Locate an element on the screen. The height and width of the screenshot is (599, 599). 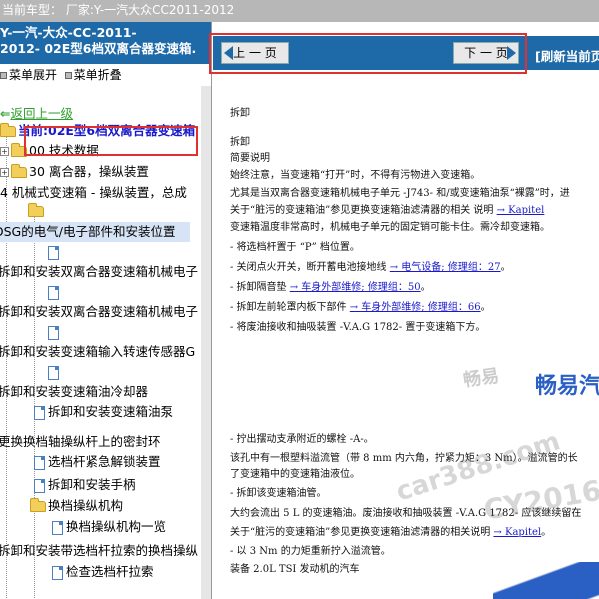
content-line: - 将选档杆置于 “P” 档位置。 is located at coordinates (295, 247).